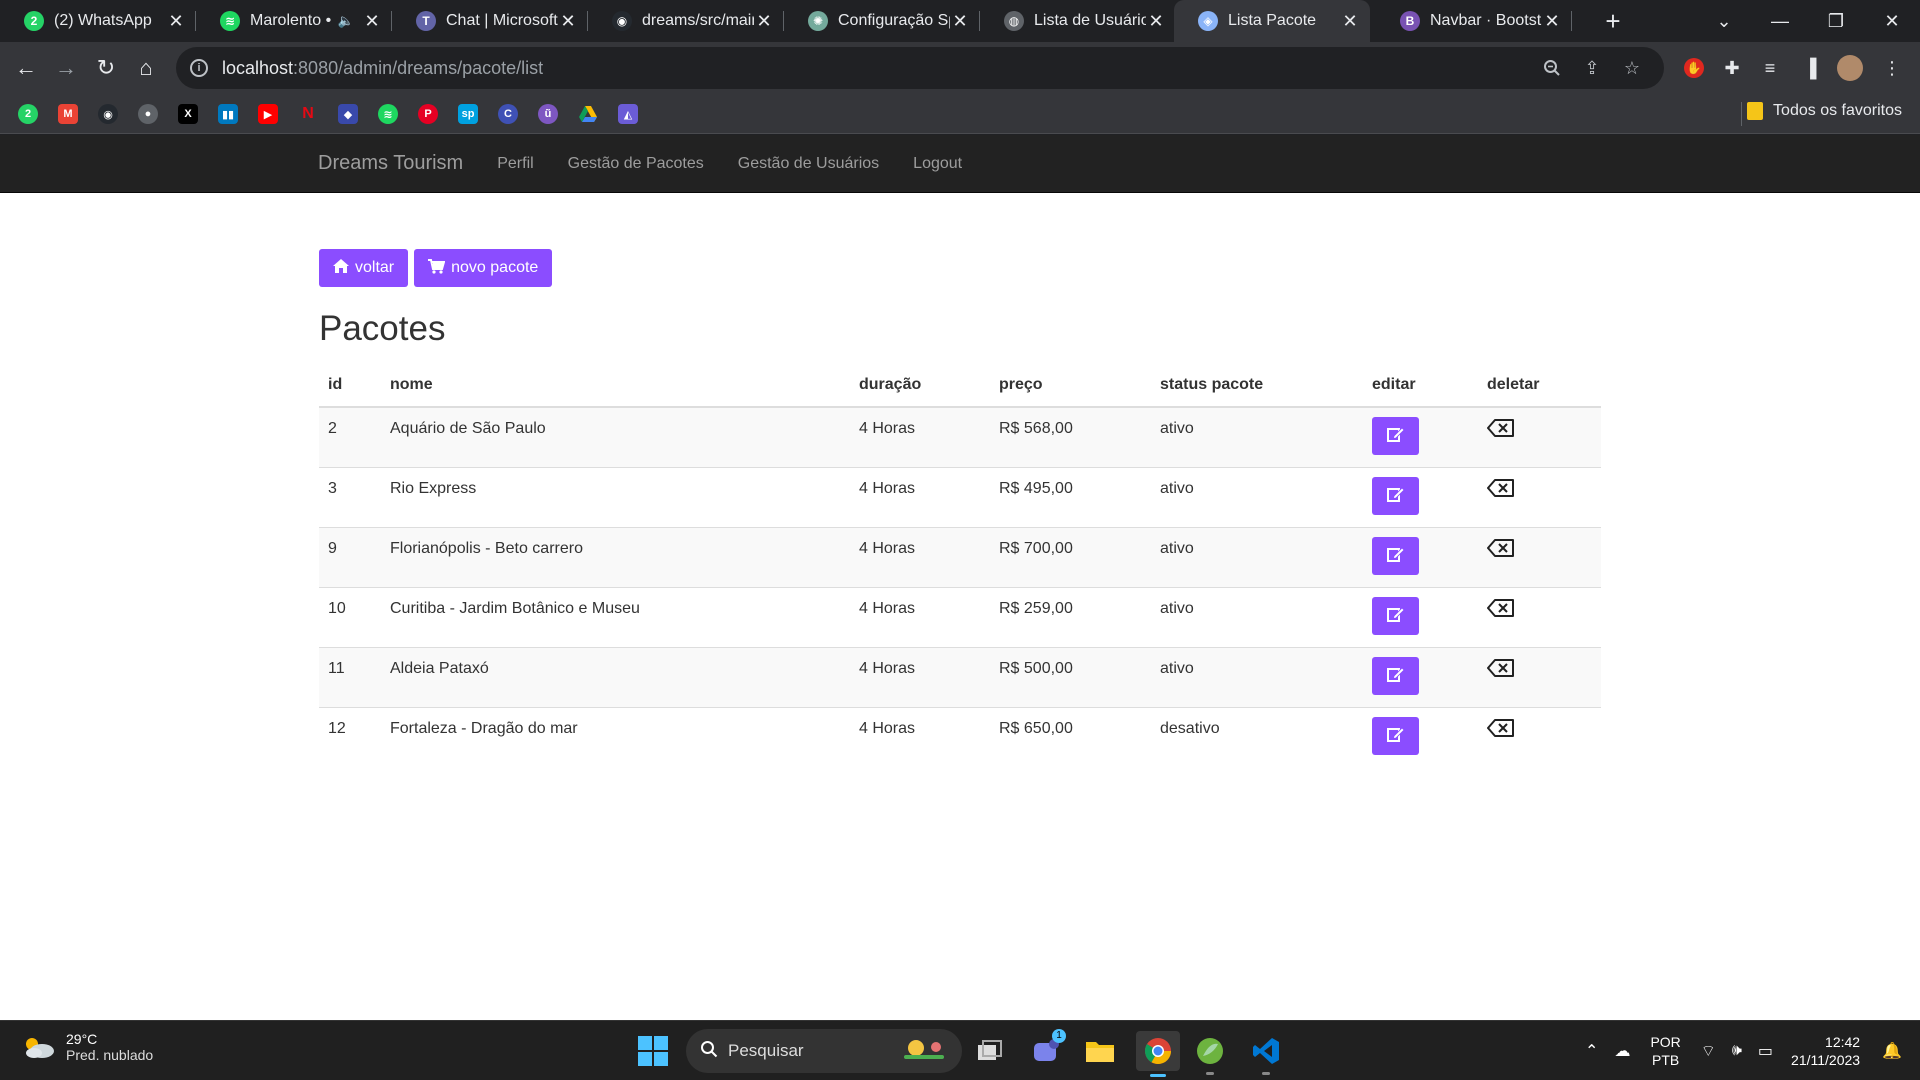 This screenshot has width=1920, height=1080. What do you see at coordinates (920, 737) in the screenshot?
I see `cell-duracao: 4 Horas` at bounding box center [920, 737].